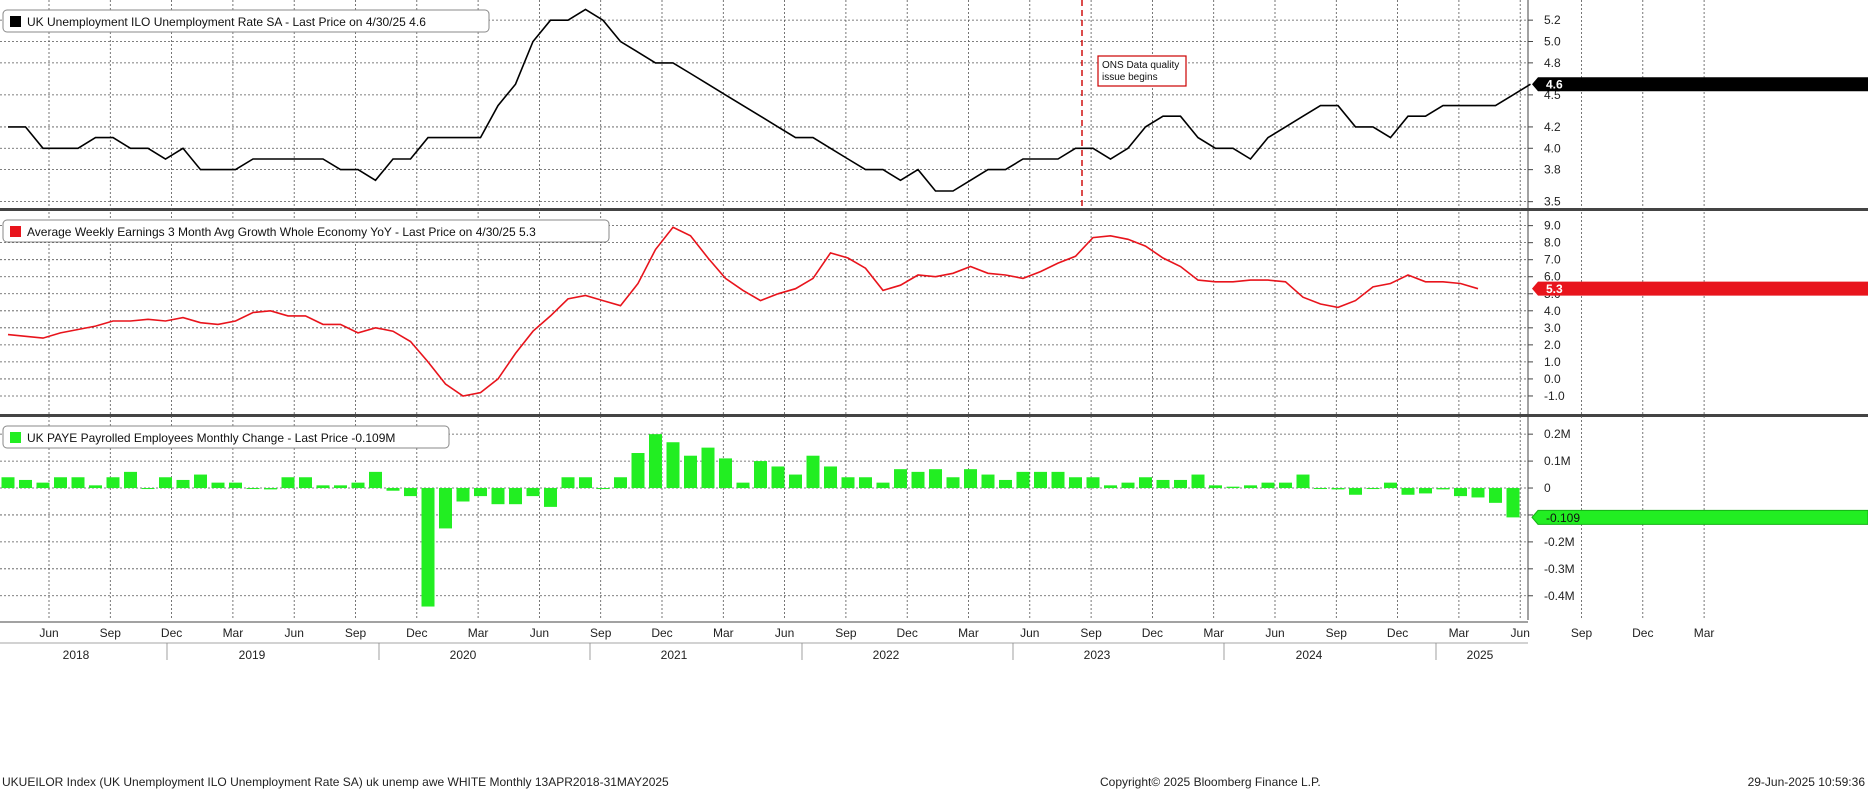  Describe the element at coordinates (1807, 782) in the screenshot. I see `footer-right: 29-Jun-2025 10:59:36` at that location.